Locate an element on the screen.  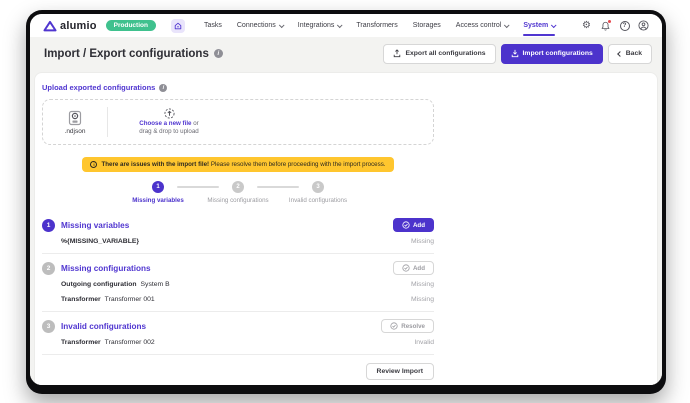
row-label: %{MISSING_VARIABLE} is located at coordinates (100, 242).